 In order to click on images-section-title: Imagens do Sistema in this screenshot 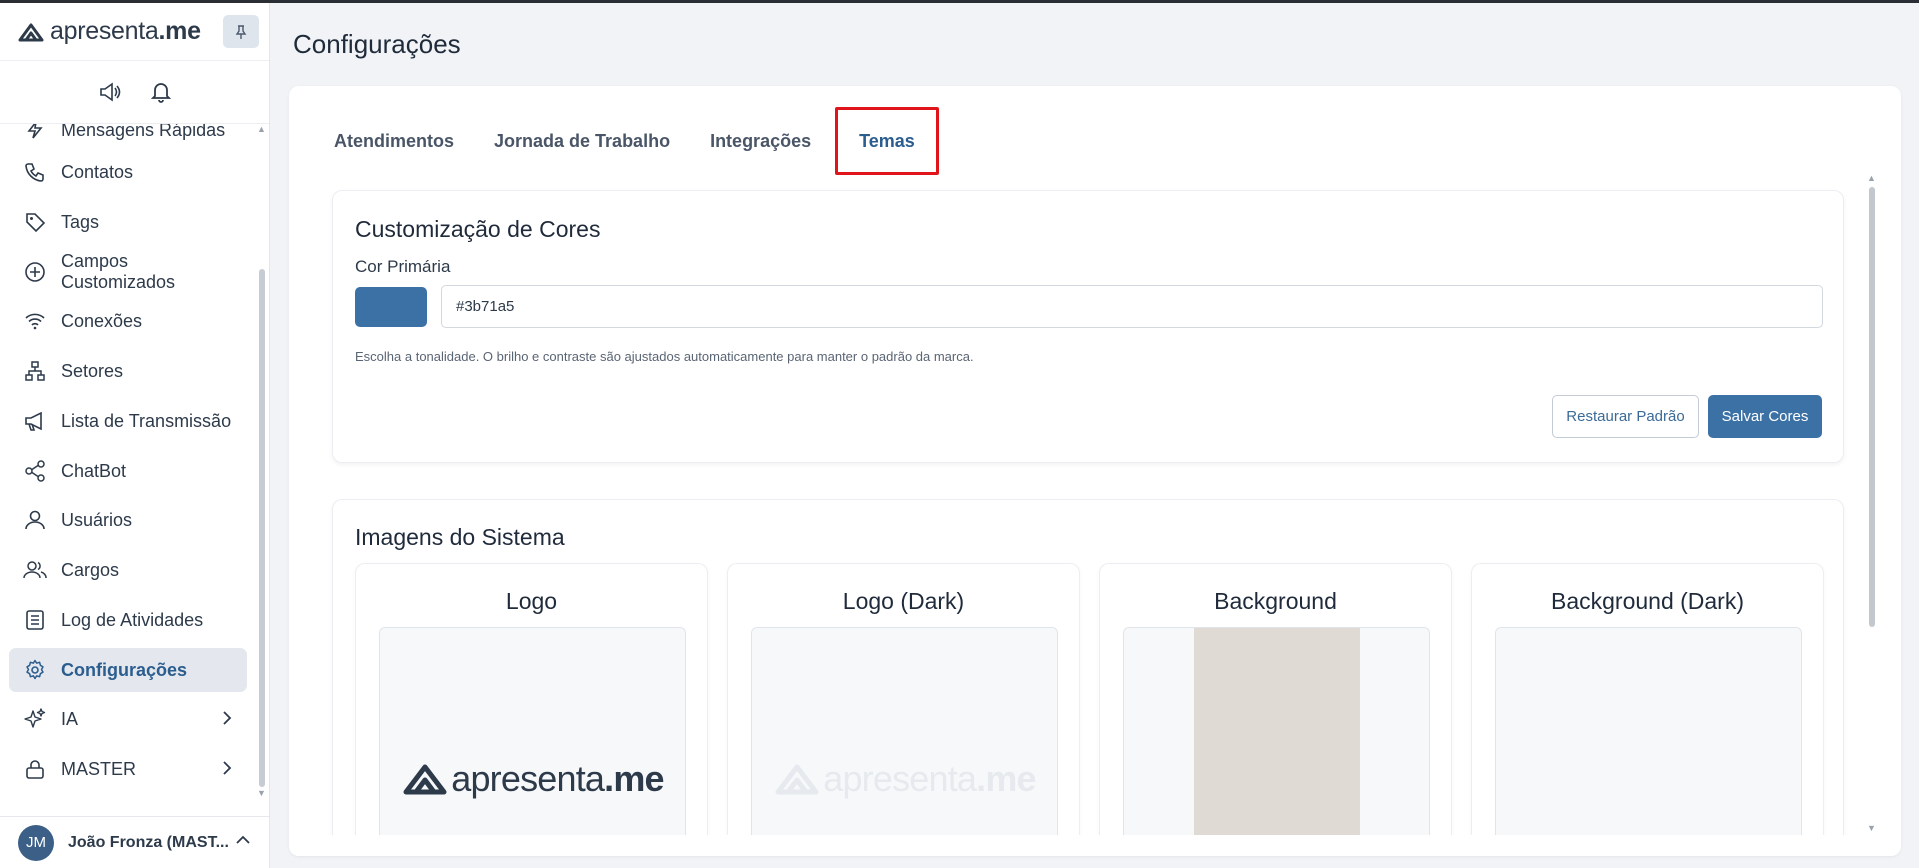, I will do `click(460, 537)`.